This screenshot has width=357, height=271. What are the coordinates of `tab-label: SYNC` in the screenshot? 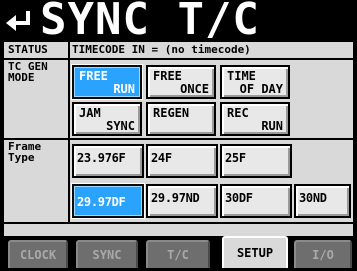 It's located at (107, 255).